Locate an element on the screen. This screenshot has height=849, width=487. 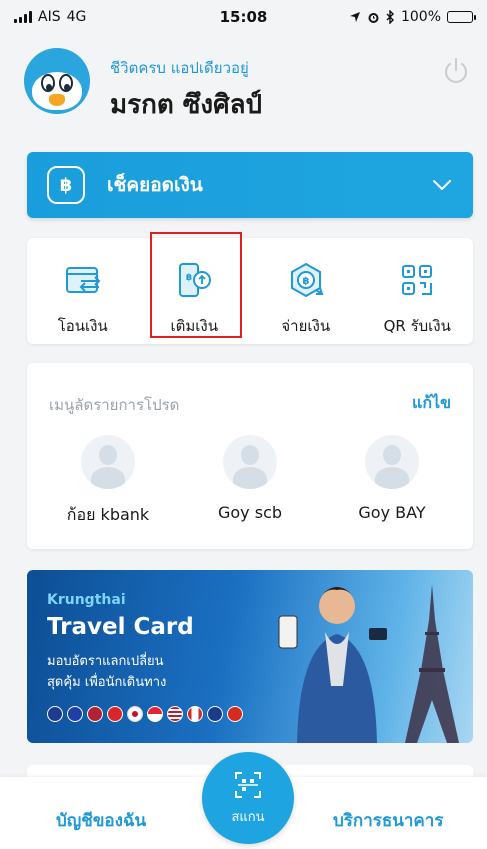
favorite-name: Goy BAY is located at coordinates (392, 512).